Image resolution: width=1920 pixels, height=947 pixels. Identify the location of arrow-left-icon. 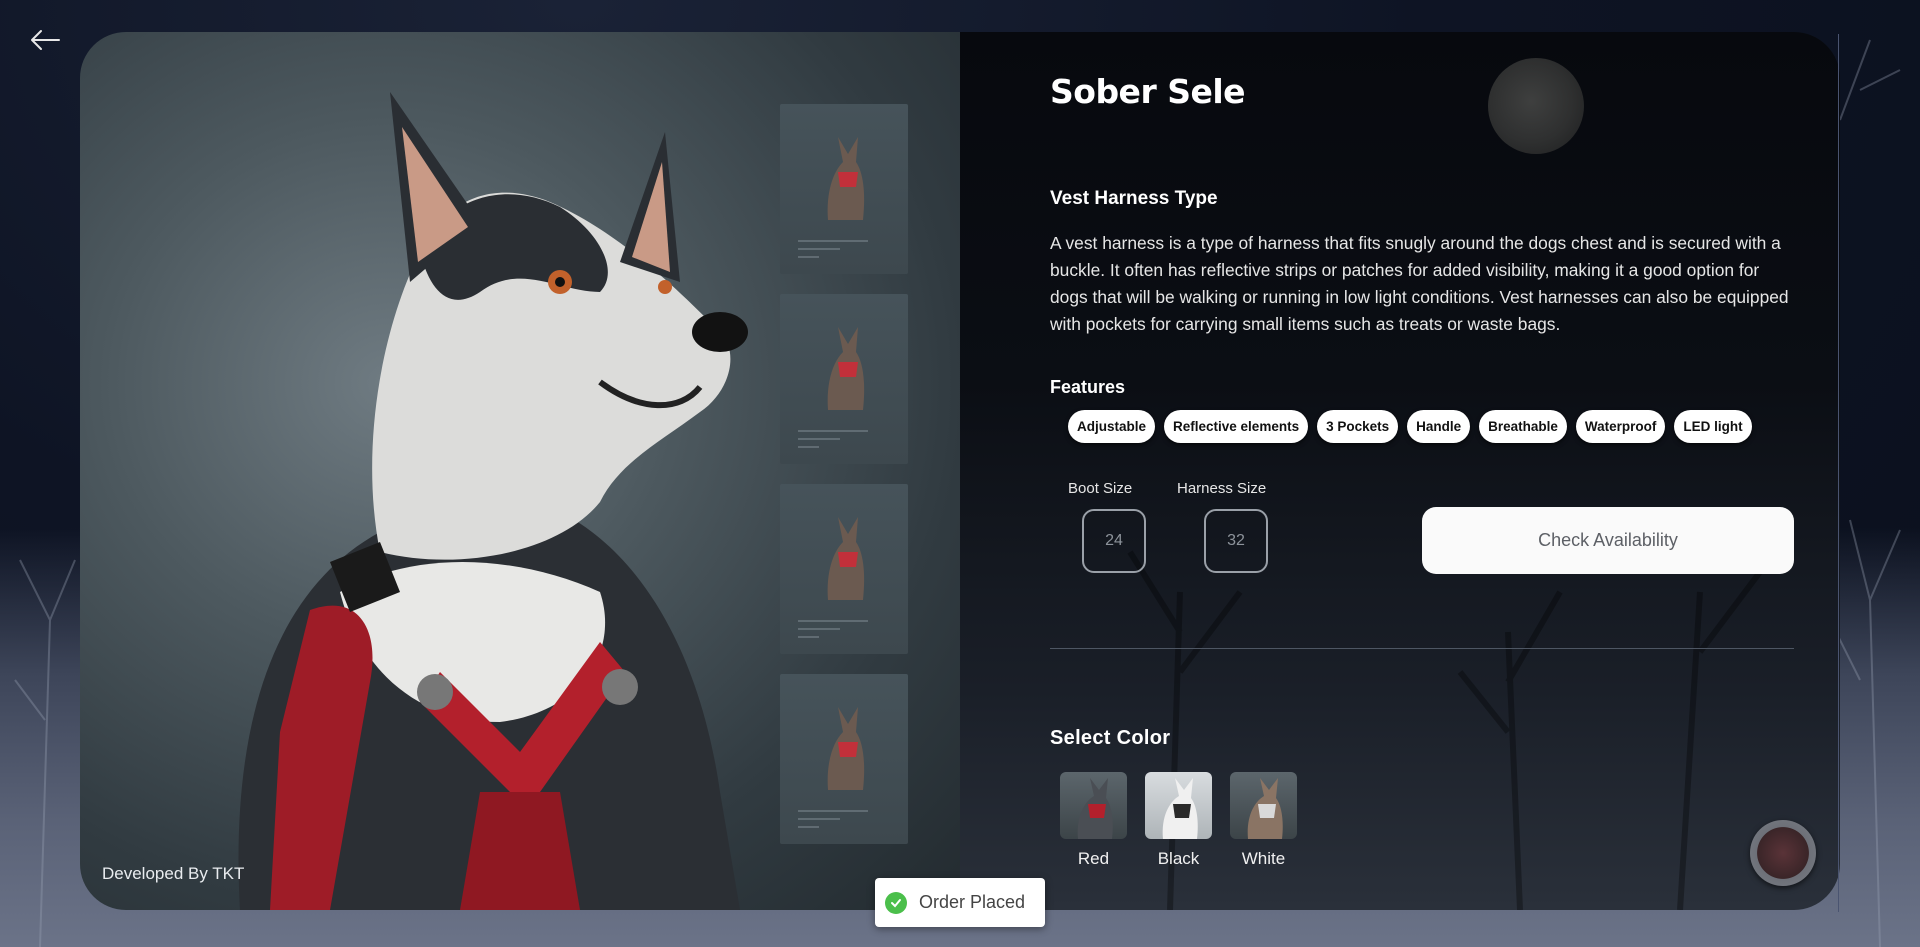
(45, 40).